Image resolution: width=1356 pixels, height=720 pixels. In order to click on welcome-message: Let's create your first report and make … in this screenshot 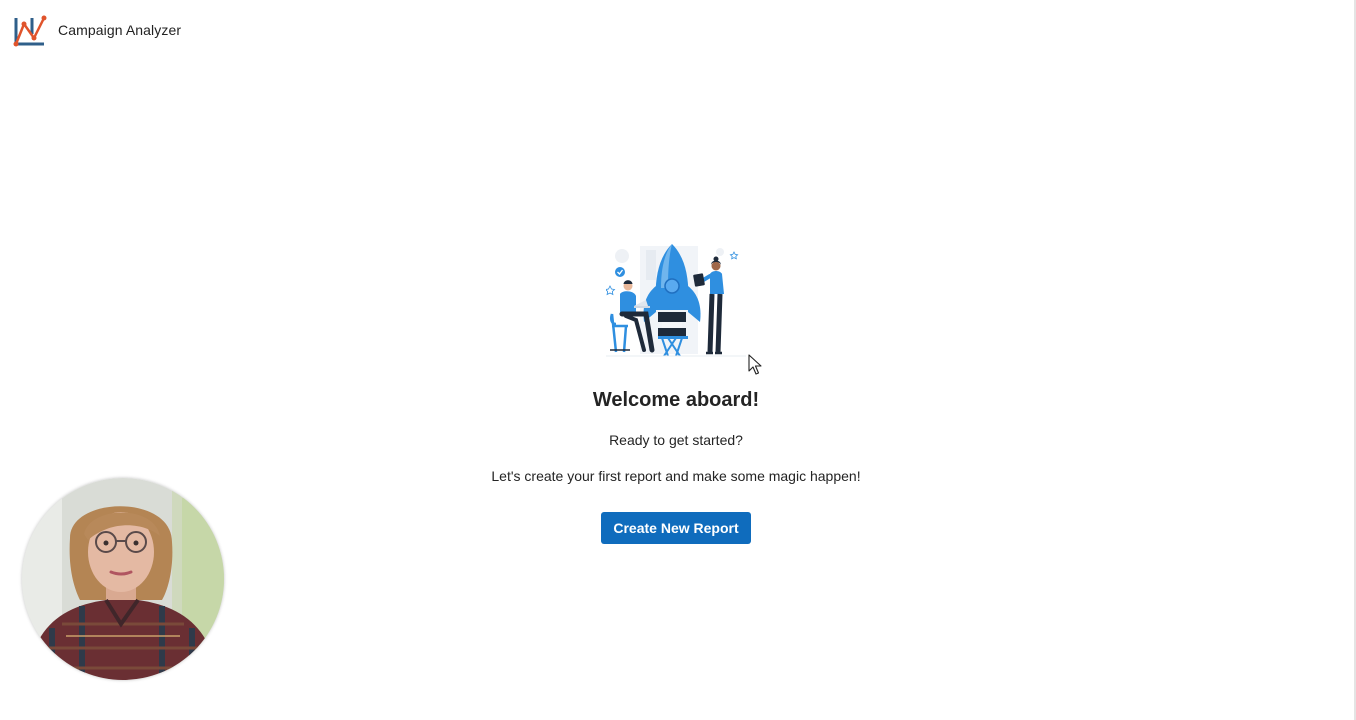, I will do `click(676, 476)`.